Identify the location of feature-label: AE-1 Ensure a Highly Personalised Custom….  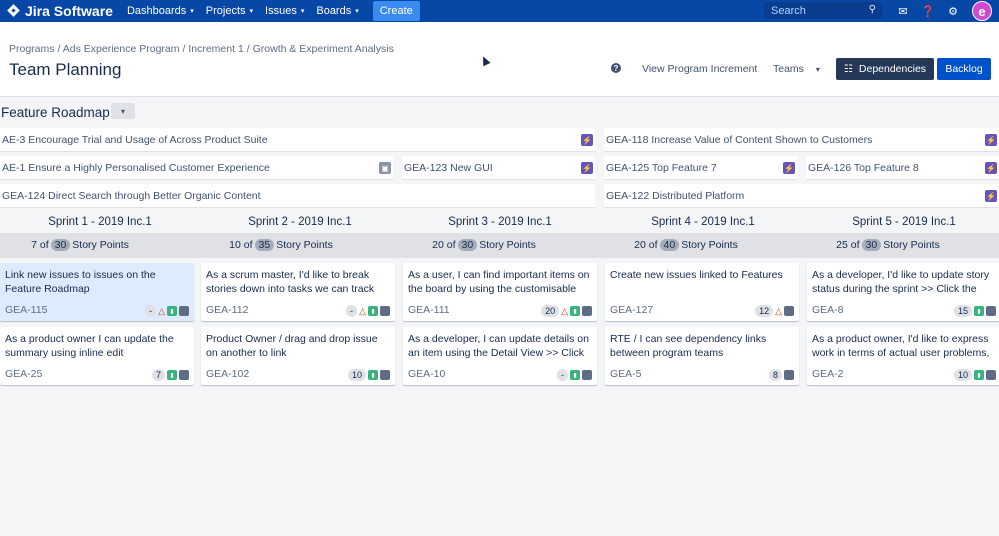
(136, 167).